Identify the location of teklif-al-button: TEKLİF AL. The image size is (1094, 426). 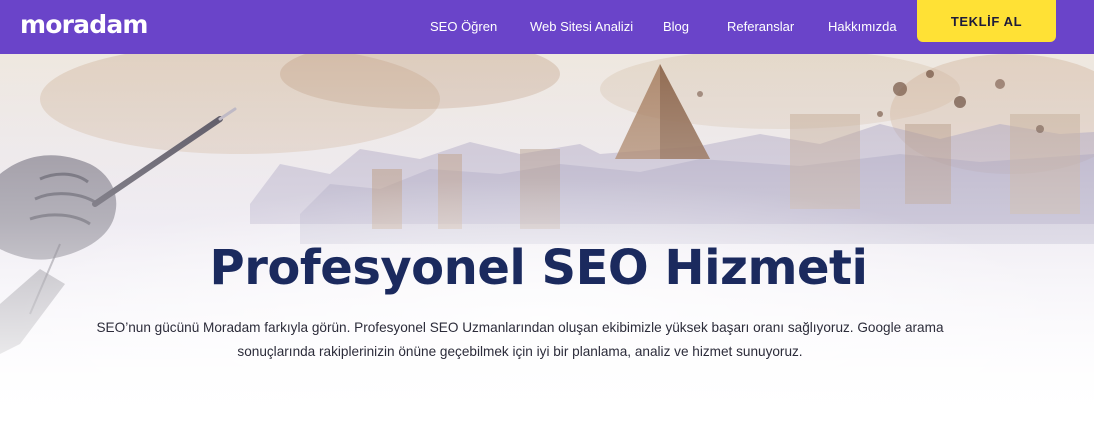
(986, 21).